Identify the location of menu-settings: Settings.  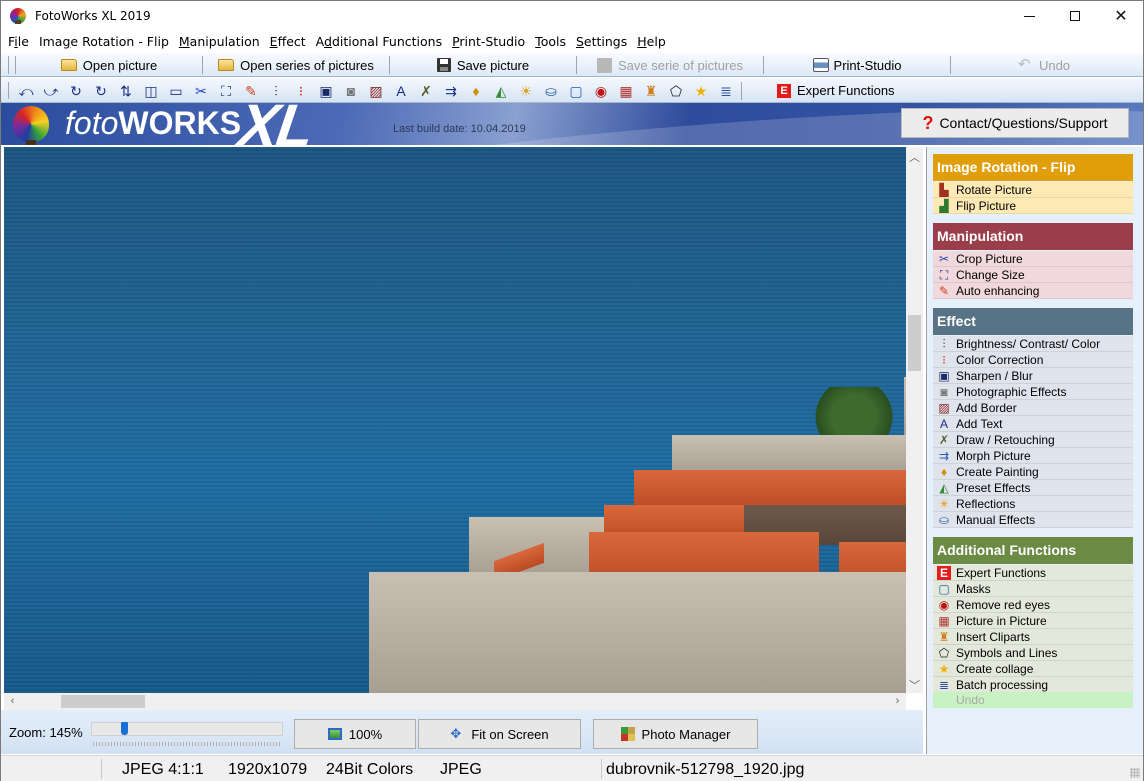
(601, 42).